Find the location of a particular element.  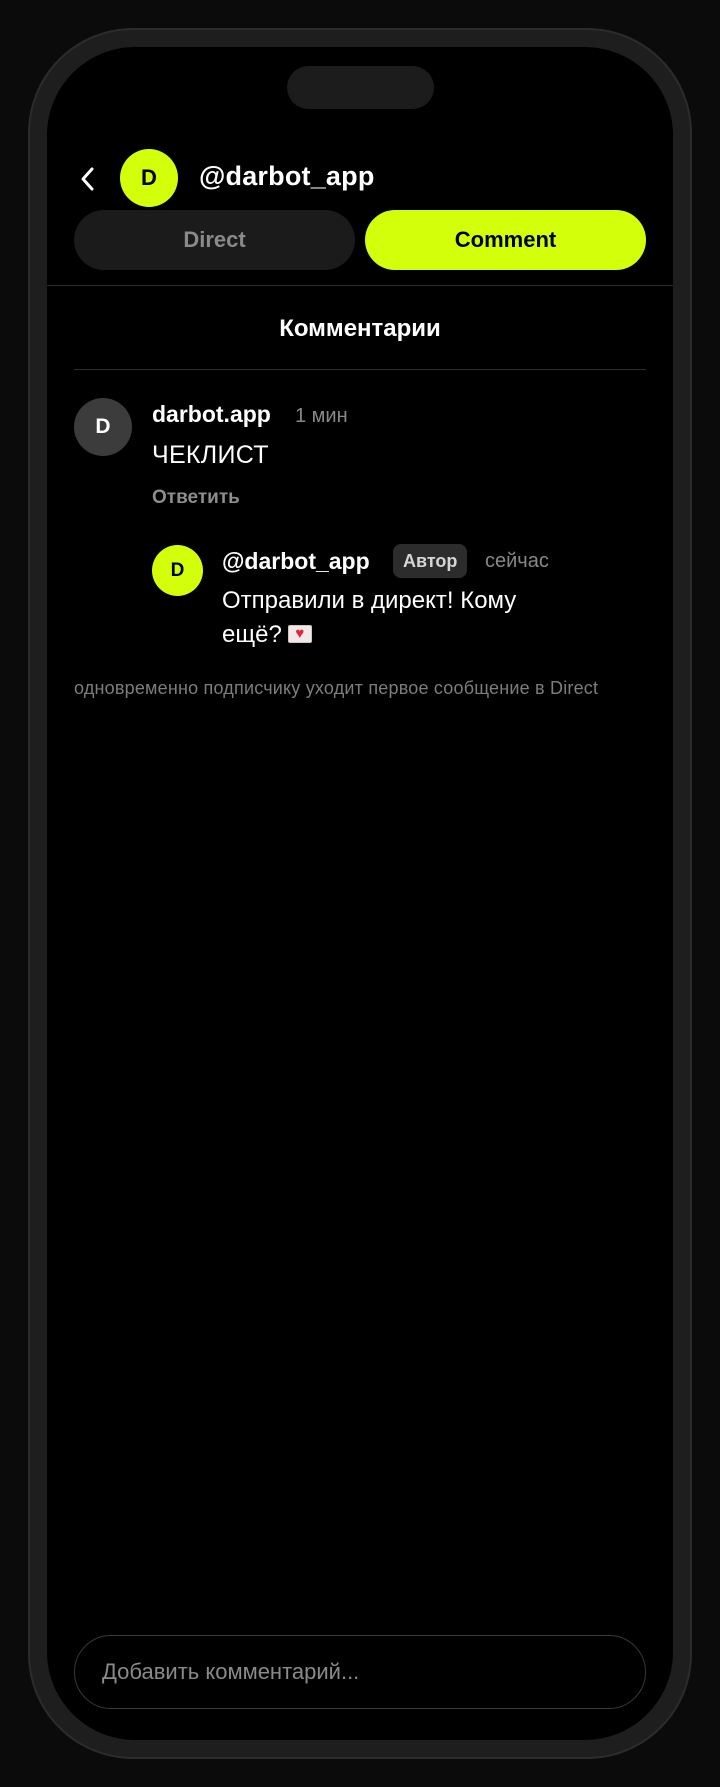

reply-author: @darbot_app is located at coordinates (296, 561).